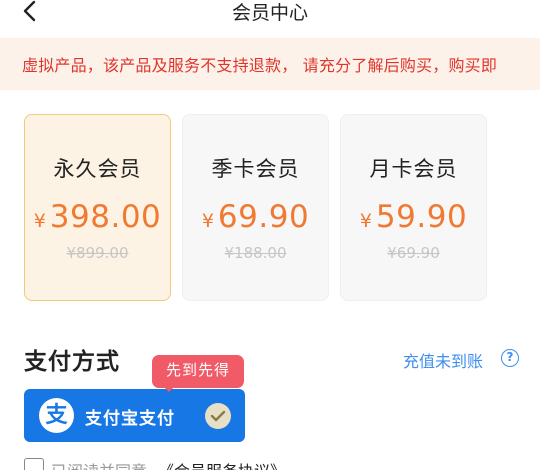 This screenshot has width=540, height=470. Describe the element at coordinates (56, 415) in the screenshot. I see `alipay-icon: 支` at that location.